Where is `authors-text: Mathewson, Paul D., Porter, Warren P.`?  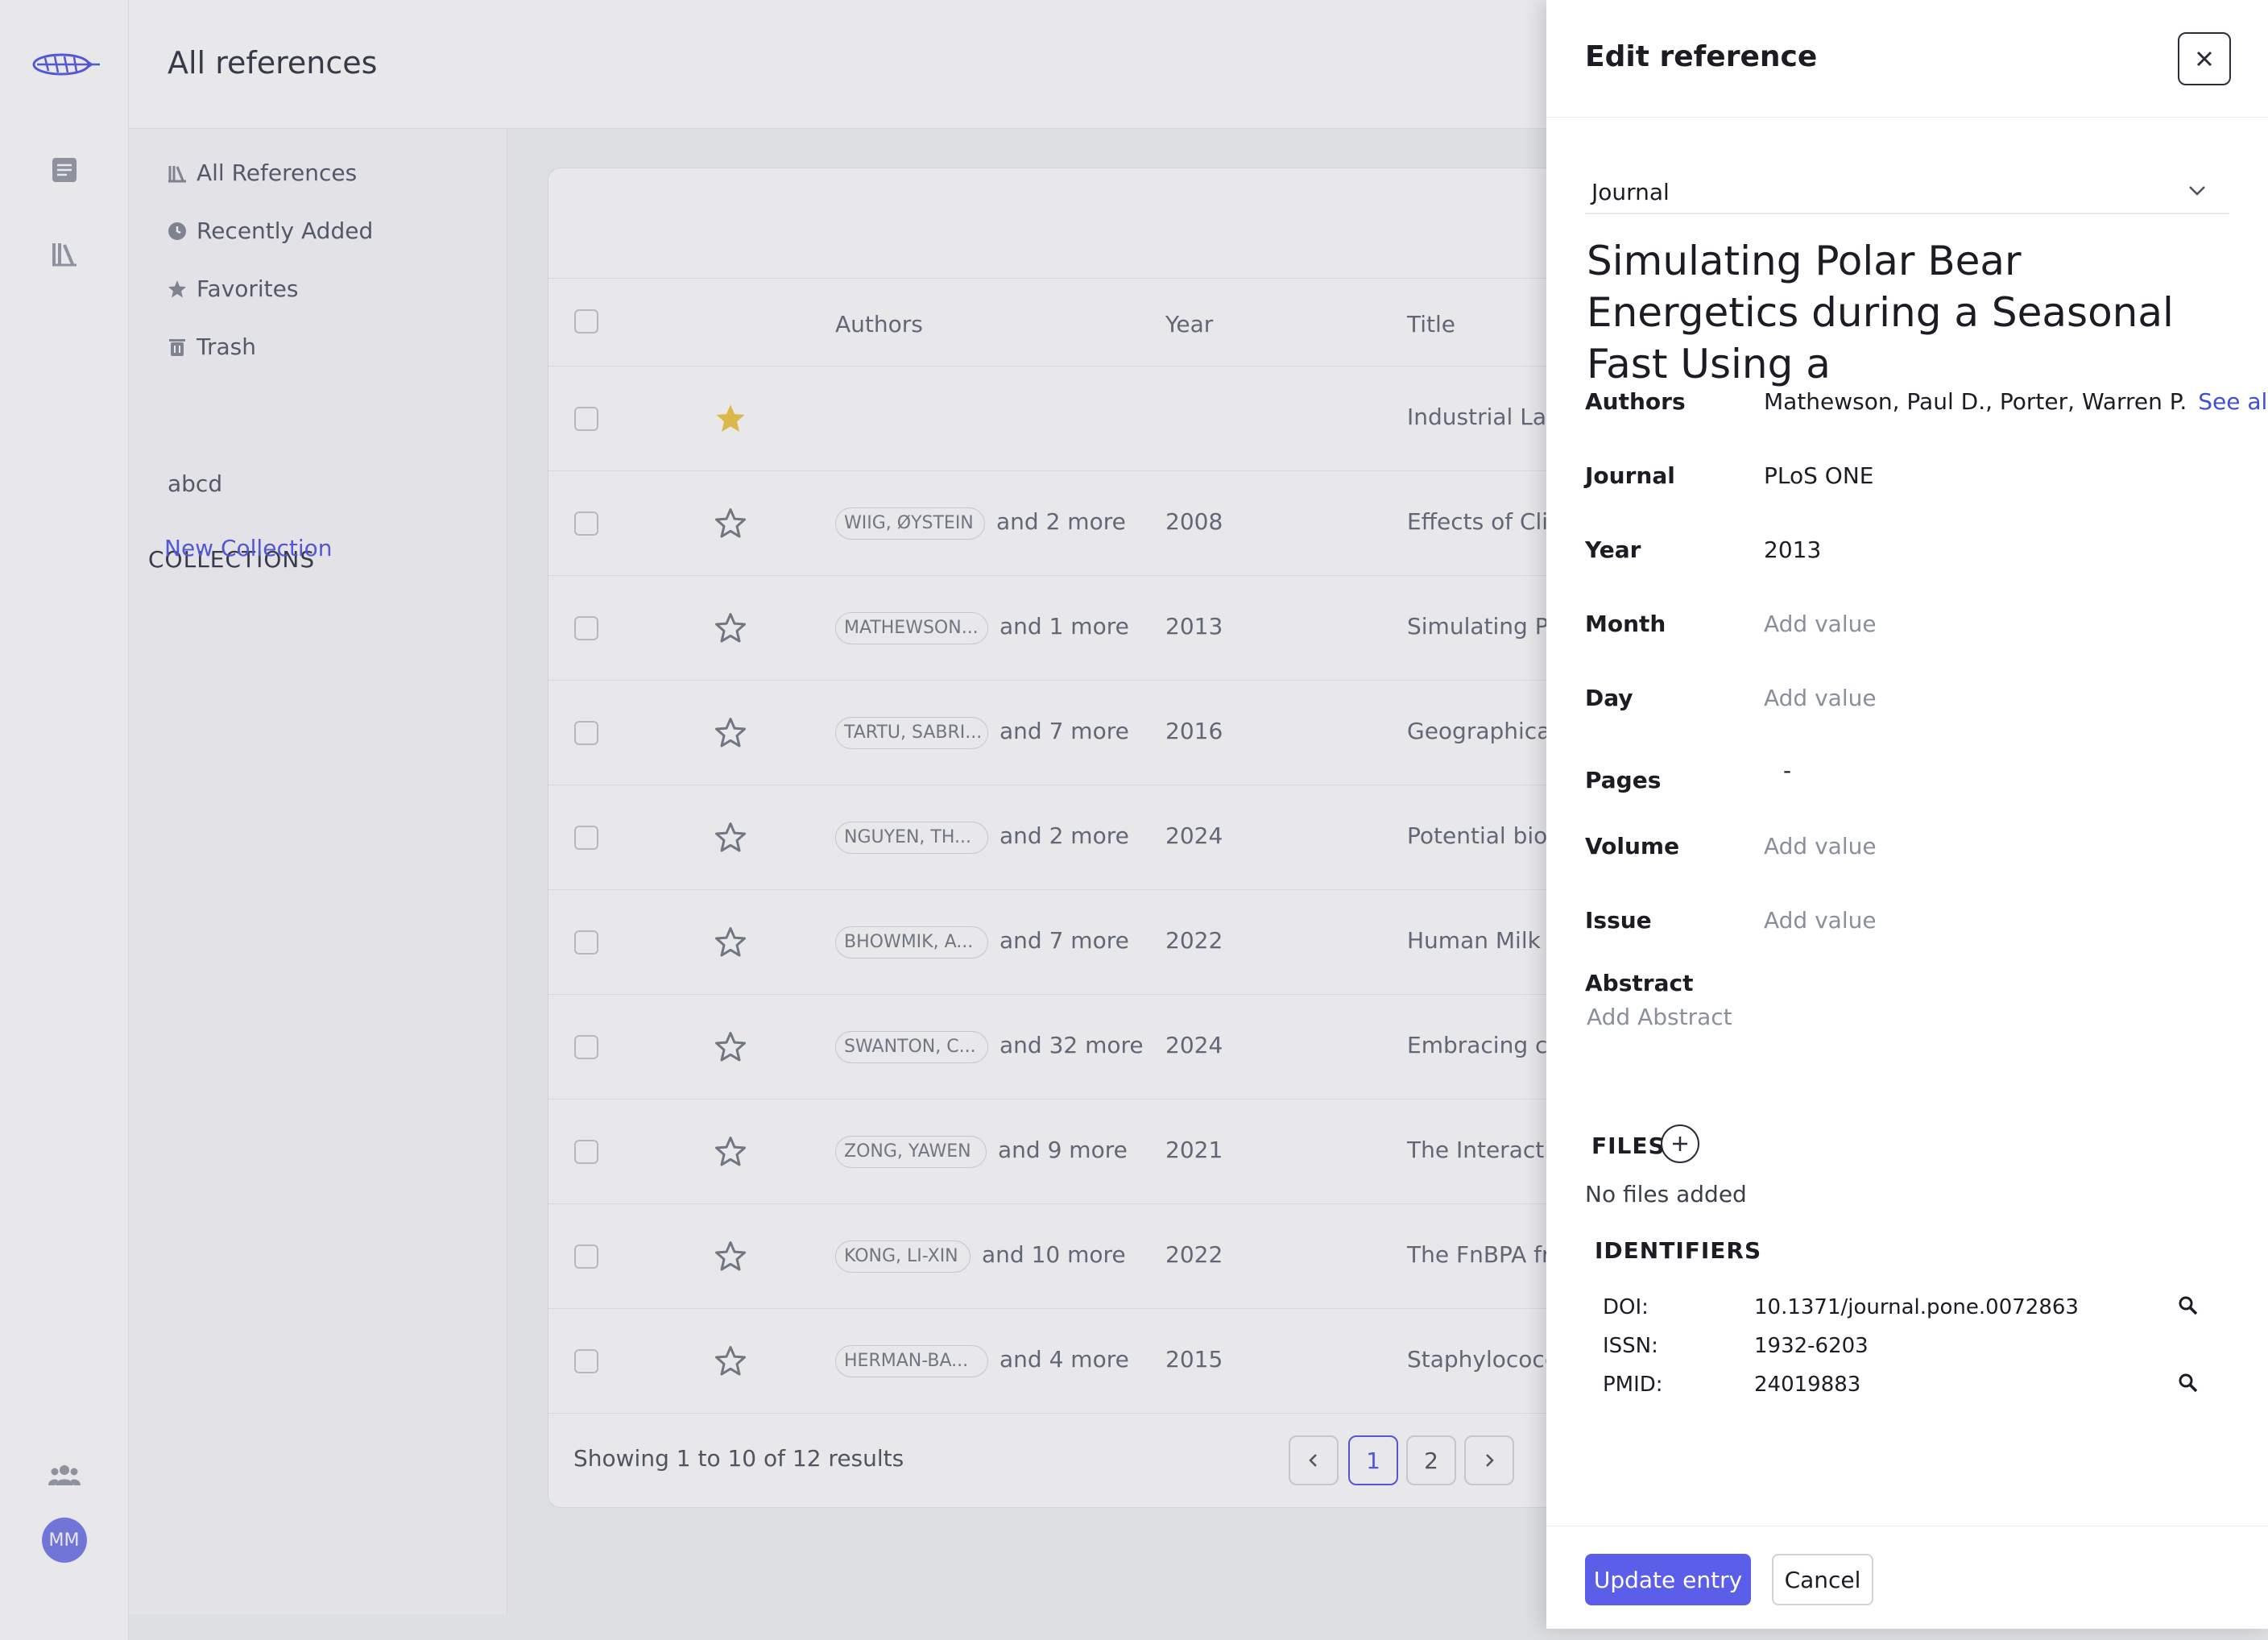
authors-text: Mathewson, Paul D., Porter, Warren P. is located at coordinates (1975, 401).